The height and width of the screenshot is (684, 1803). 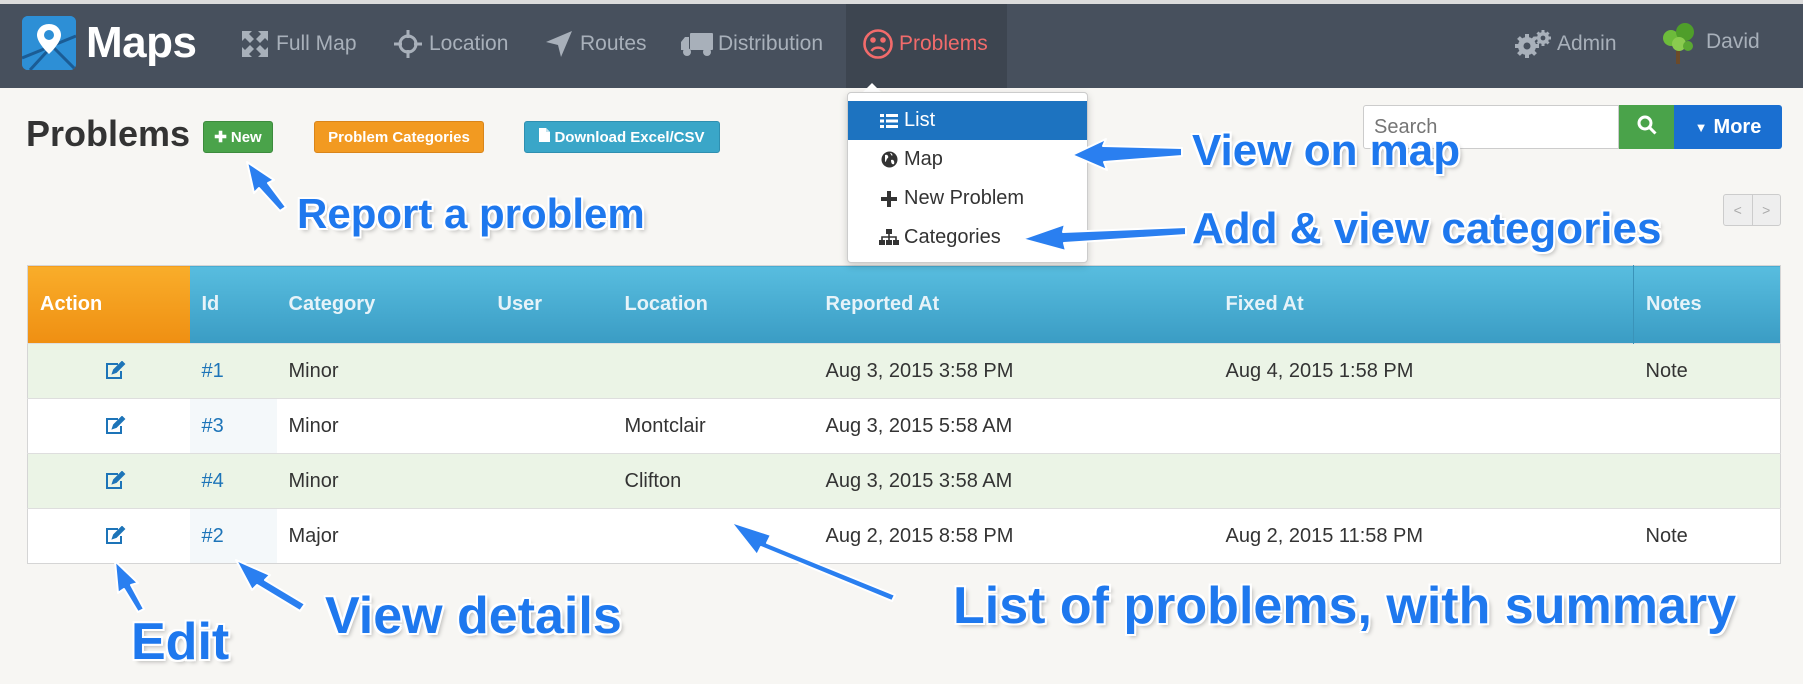 What do you see at coordinates (49, 43) in the screenshot?
I see `map-pin-logo-icon` at bounding box center [49, 43].